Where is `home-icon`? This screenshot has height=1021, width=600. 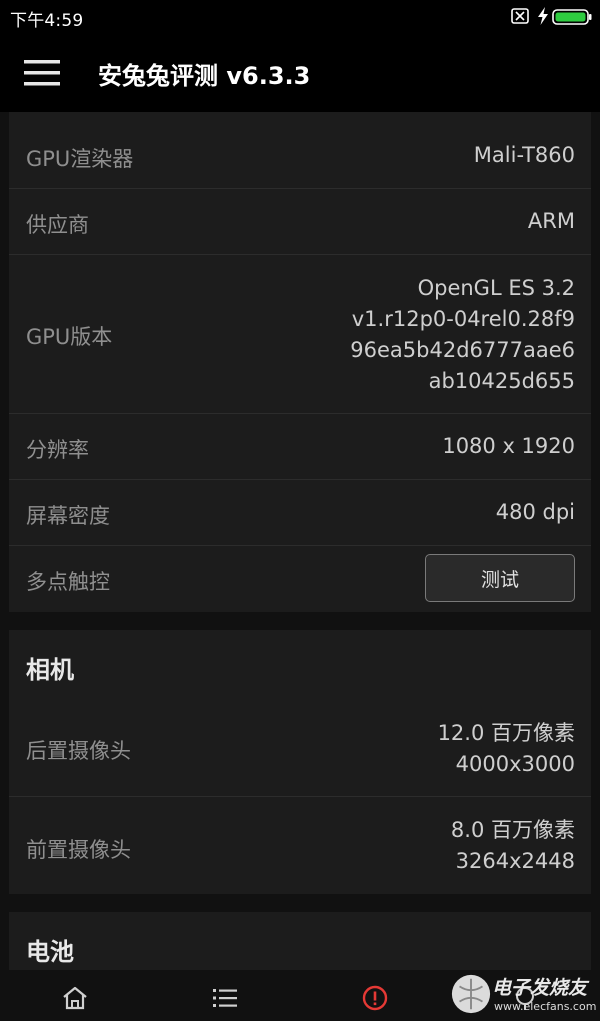
home-icon is located at coordinates (75, 998).